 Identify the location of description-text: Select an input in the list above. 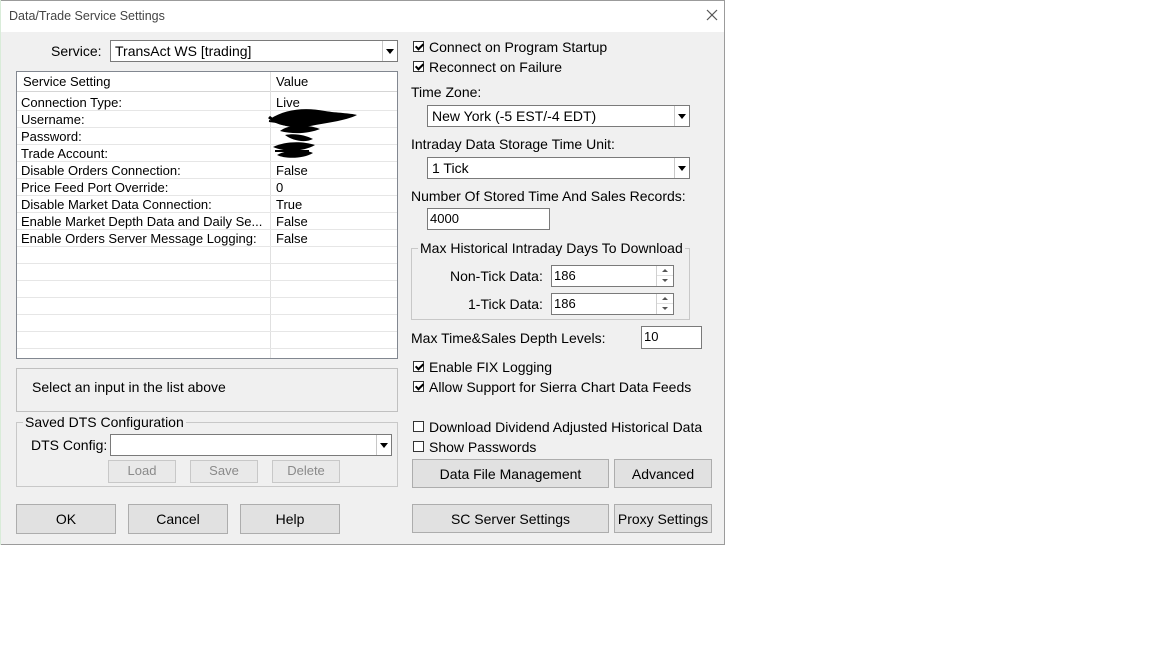
(129, 387).